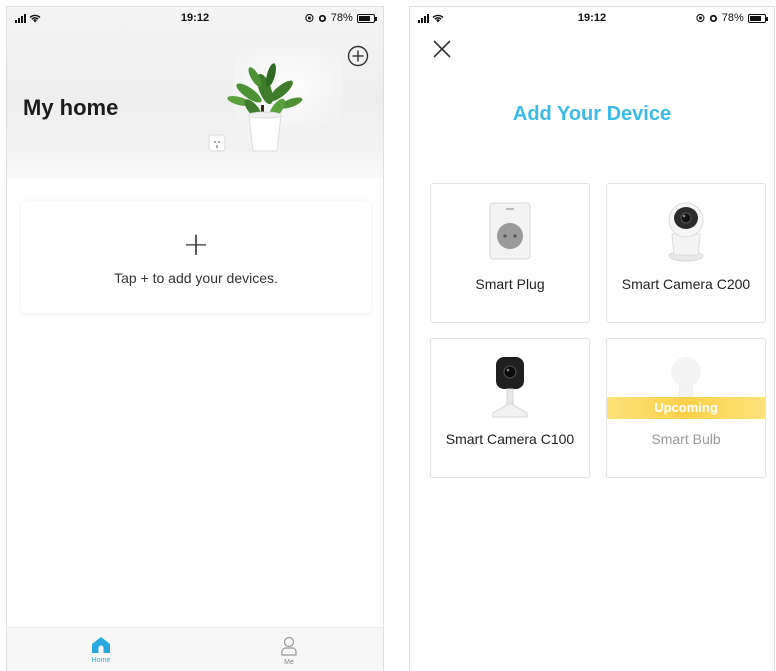  I want to click on device-card-smart-plug: Smart Plug, so click(510, 253).